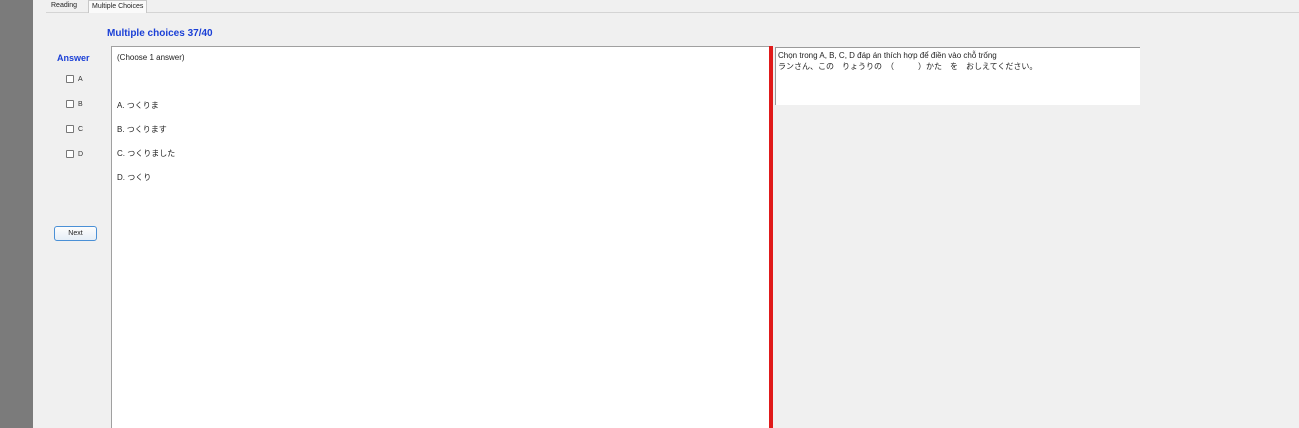 The height and width of the screenshot is (428, 1299). What do you see at coordinates (70, 129) in the screenshot?
I see `checkbox-c` at bounding box center [70, 129].